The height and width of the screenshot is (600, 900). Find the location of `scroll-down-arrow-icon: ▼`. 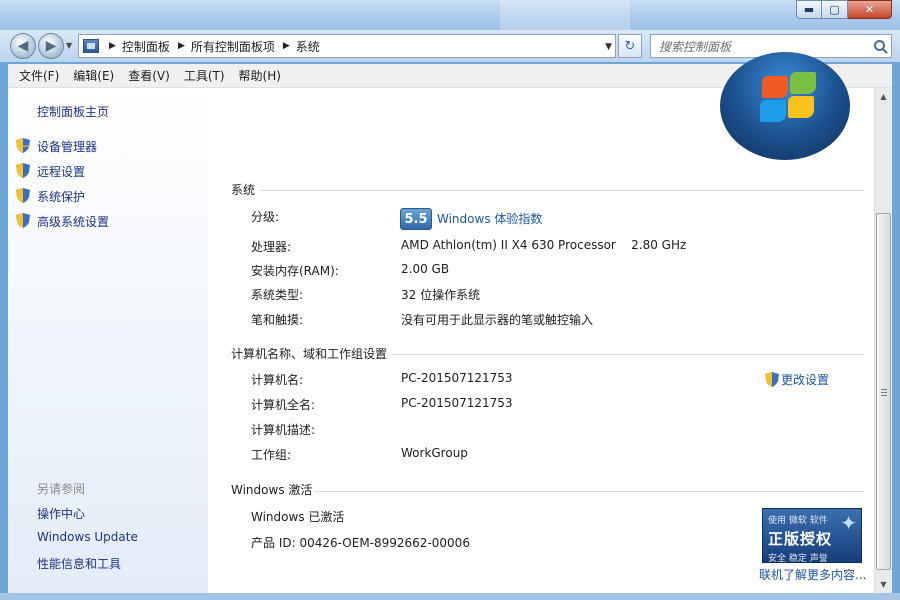

scroll-down-arrow-icon: ▼ is located at coordinates (883, 584).